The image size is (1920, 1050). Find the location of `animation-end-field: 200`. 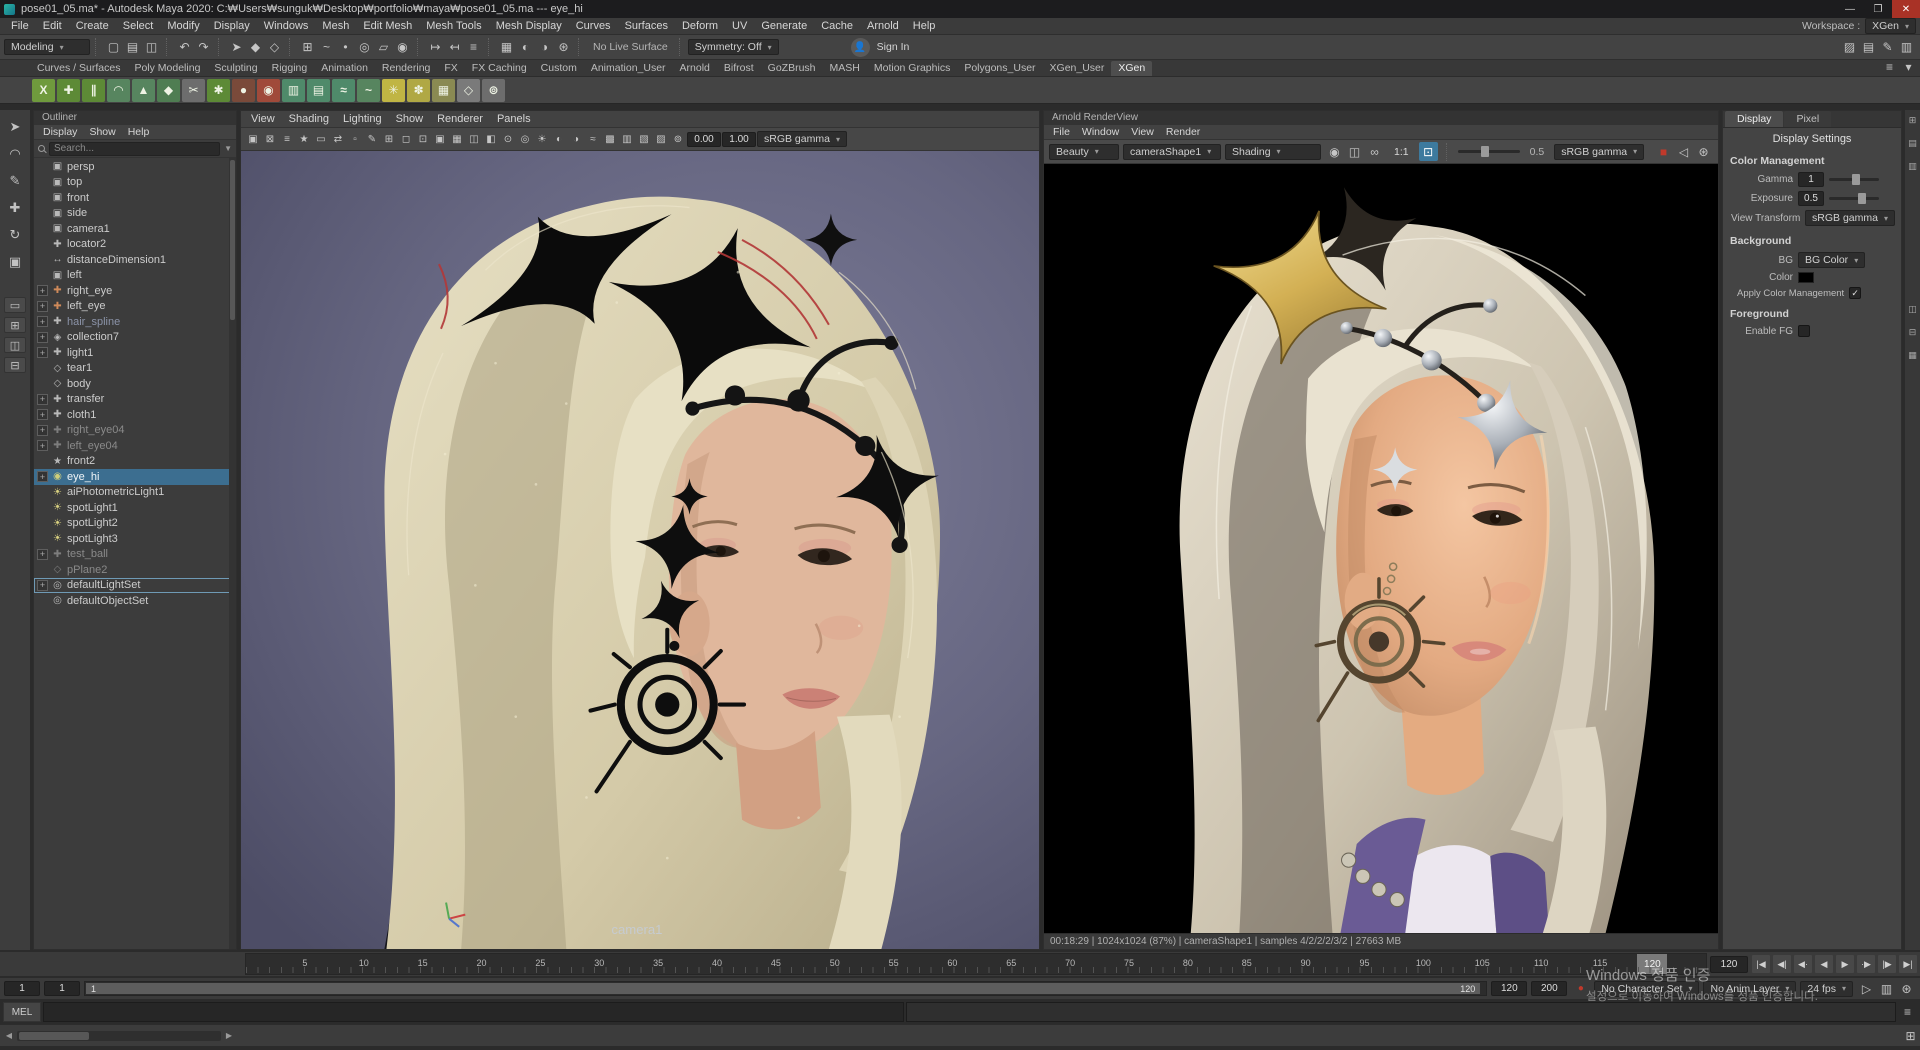

animation-end-field: 200 is located at coordinates (1549, 988).